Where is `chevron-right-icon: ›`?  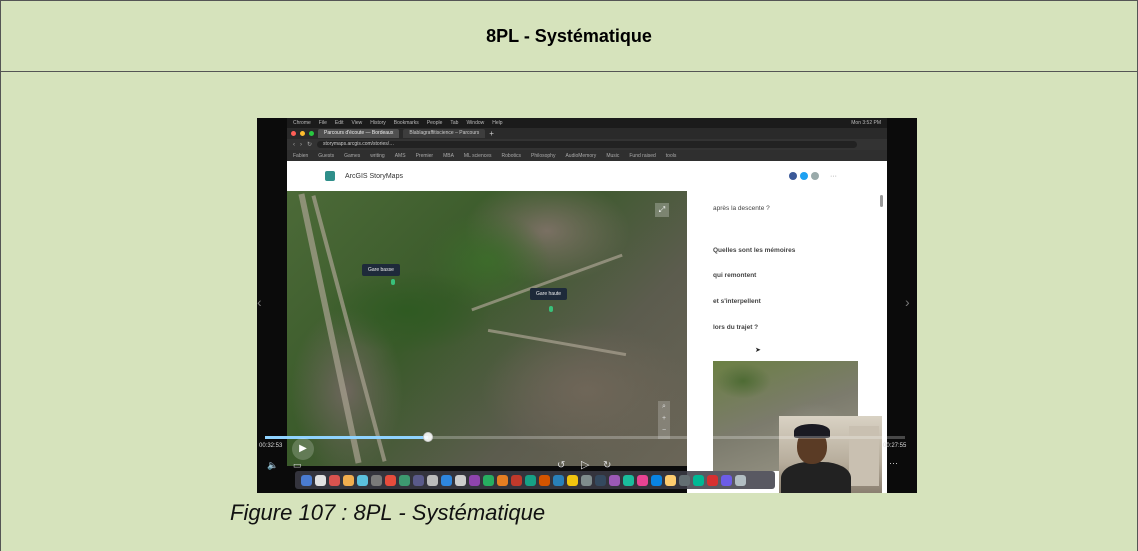 chevron-right-icon: › is located at coordinates (907, 302).